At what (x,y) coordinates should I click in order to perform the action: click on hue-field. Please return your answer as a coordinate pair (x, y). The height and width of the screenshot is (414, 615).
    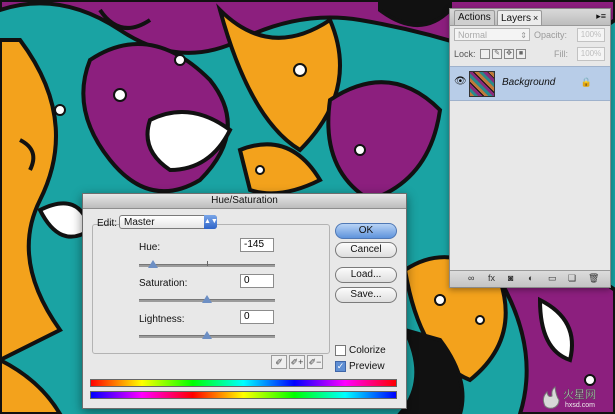
    Looking at the image, I should click on (257, 245).